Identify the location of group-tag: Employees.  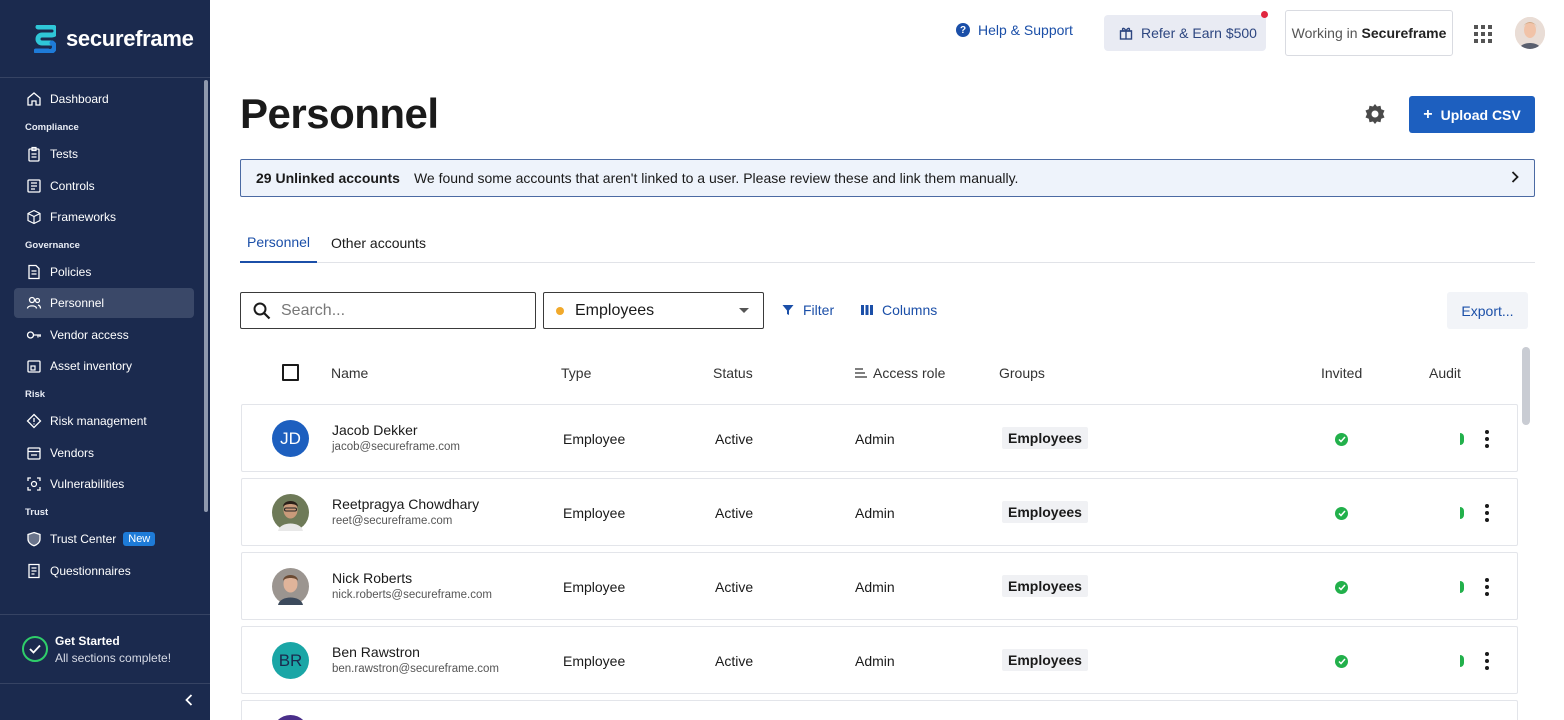
(1045, 586).